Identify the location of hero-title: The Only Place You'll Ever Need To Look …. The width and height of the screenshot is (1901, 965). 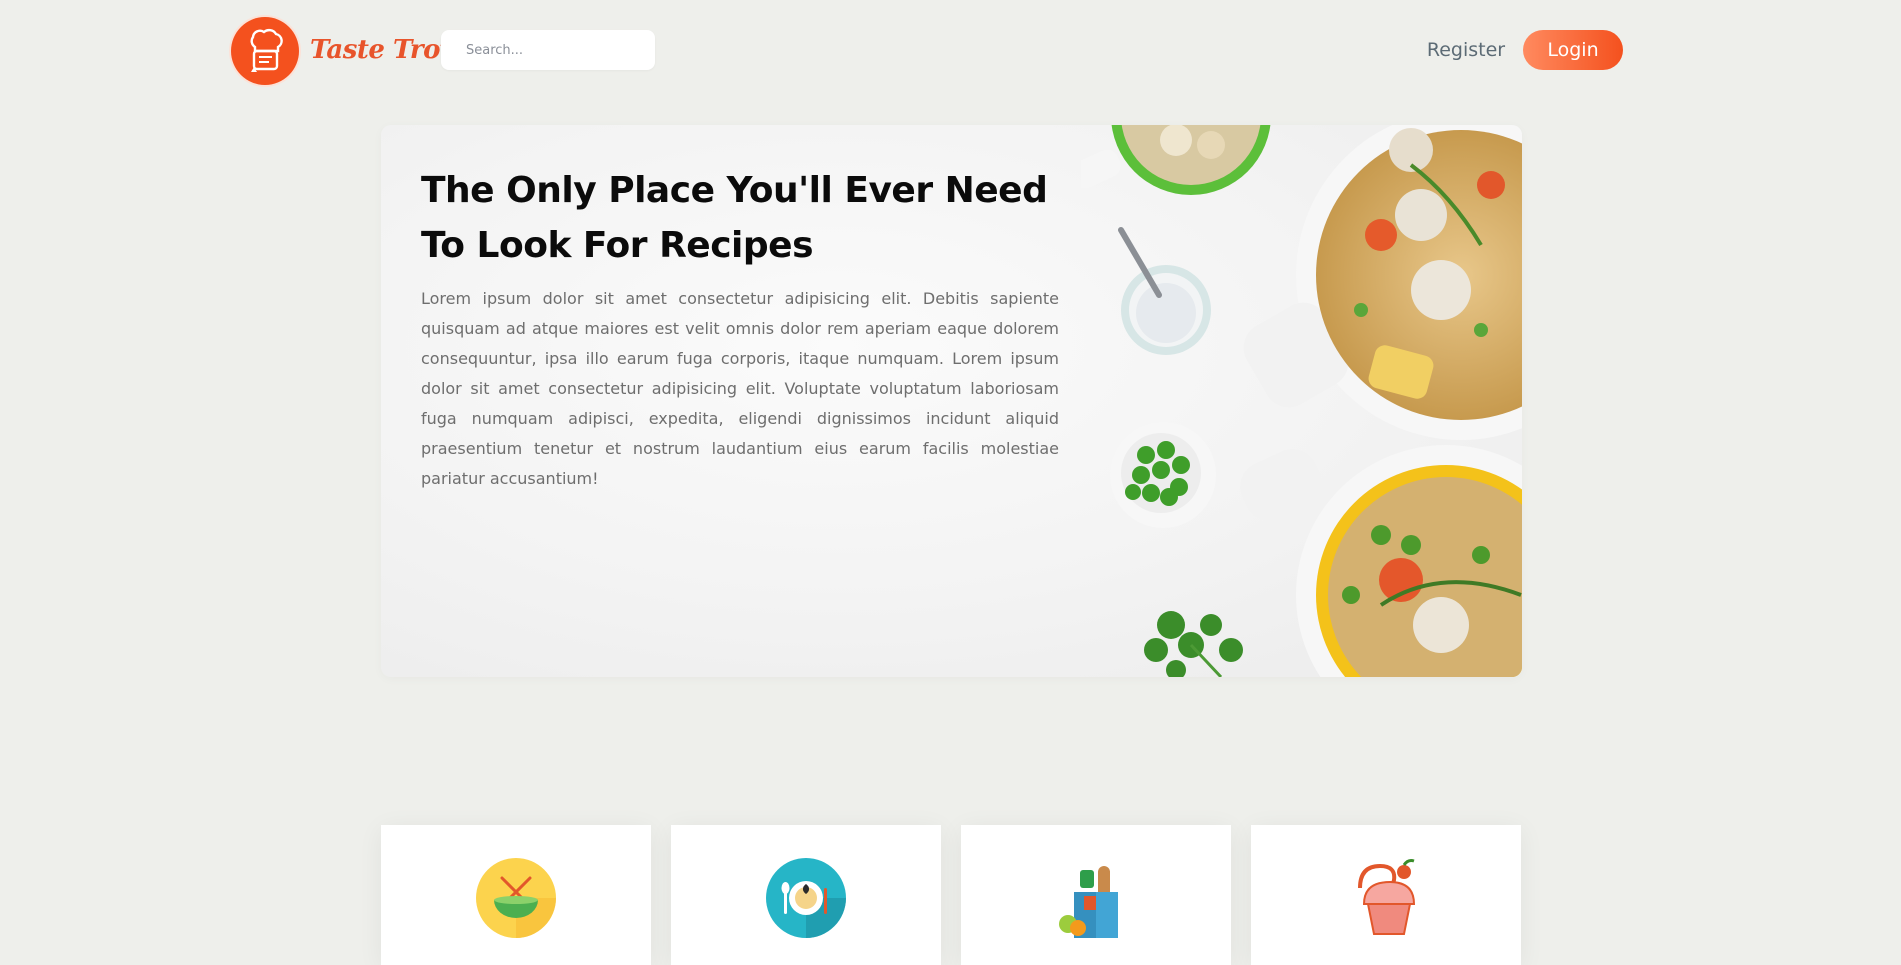
(734, 218).